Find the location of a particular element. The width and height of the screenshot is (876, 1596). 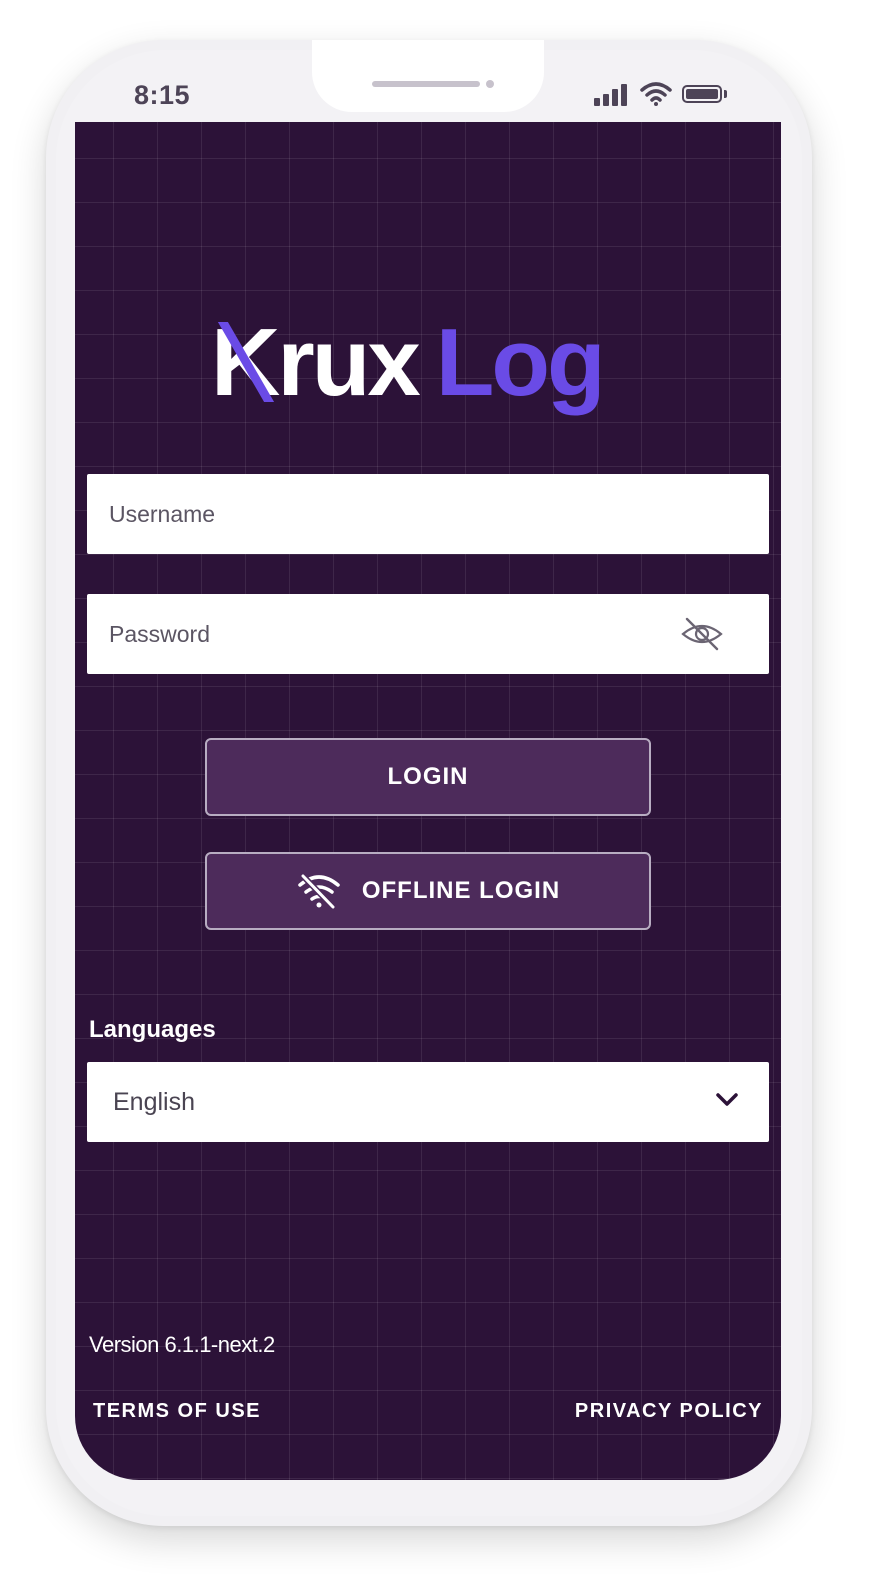

status-time: 8:15 is located at coordinates (162, 95).